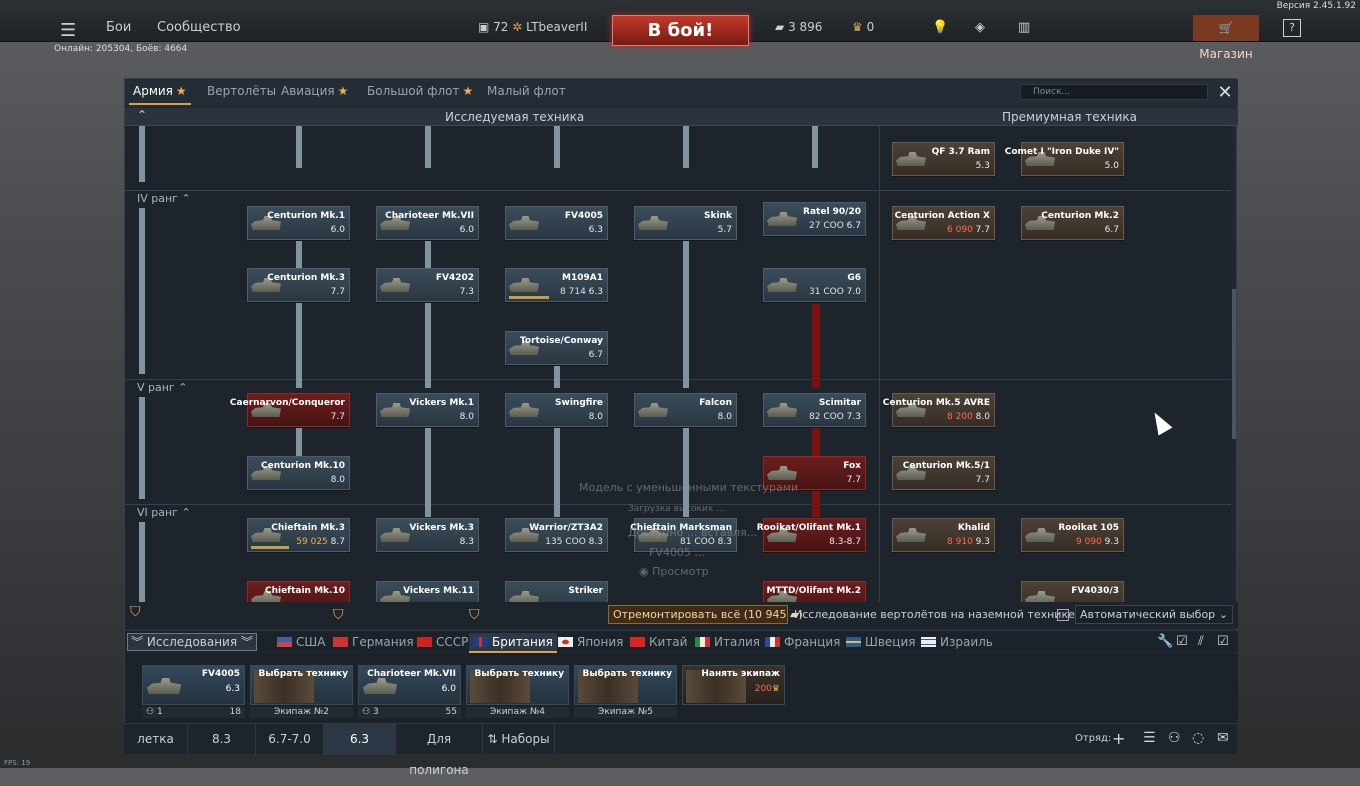  Describe the element at coordinates (519, 739) in the screenshot. I see `presets-button: ⇅ Наборы` at that location.